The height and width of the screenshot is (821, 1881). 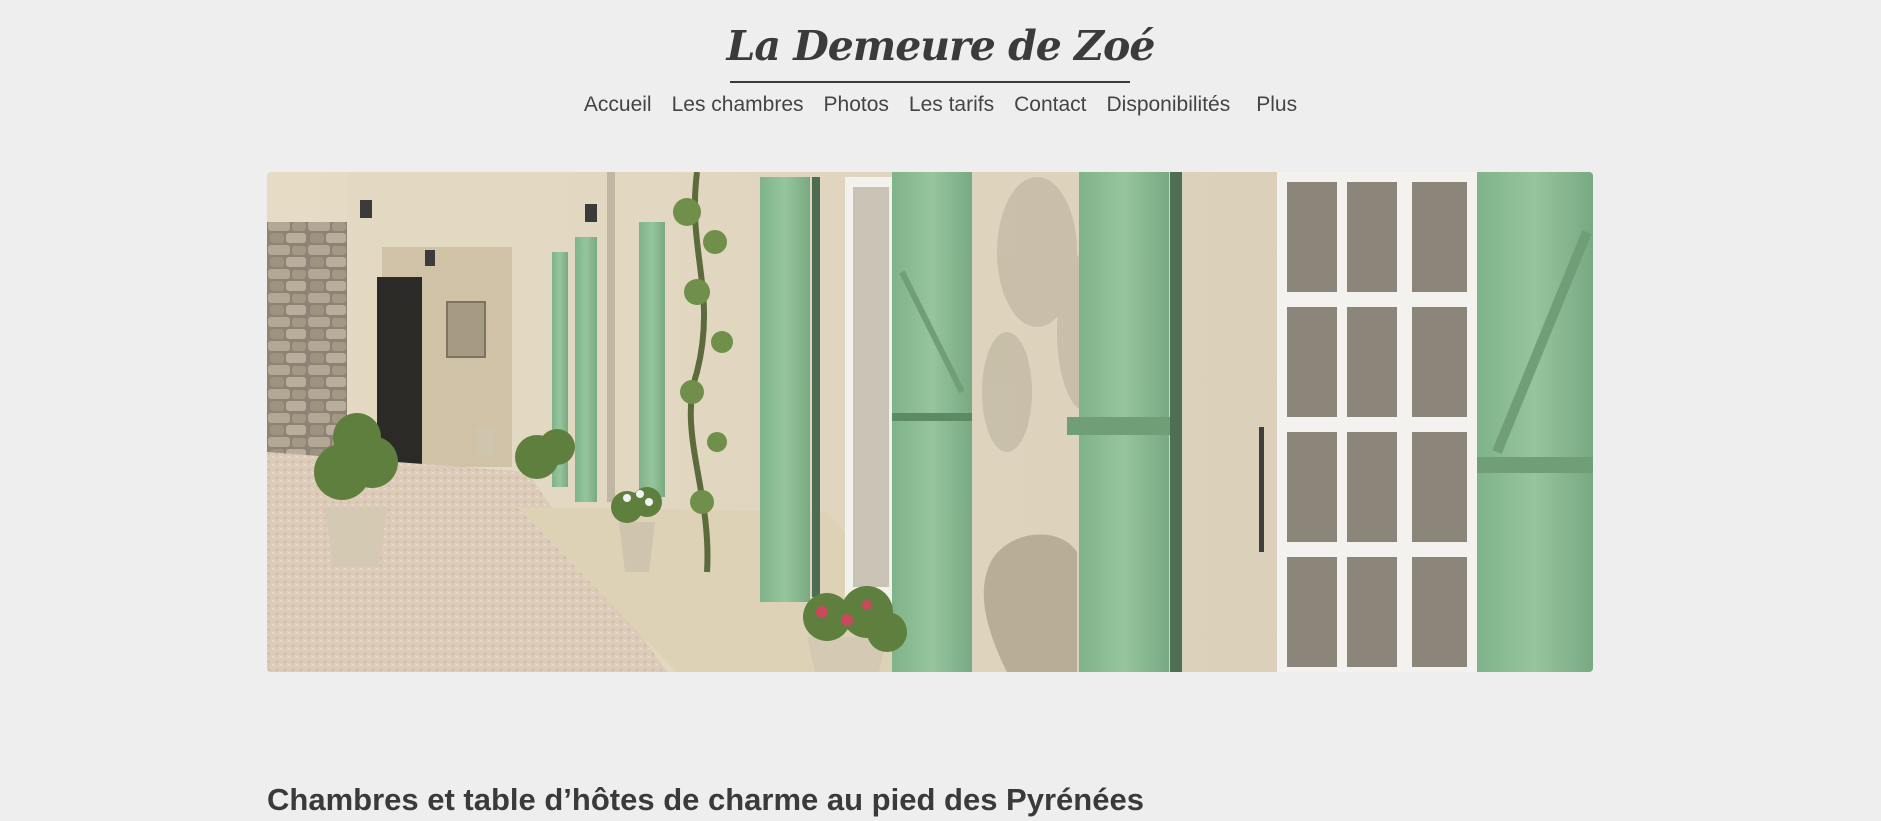 I want to click on nav-item-les-chambres: Les chambres, so click(x=738, y=105).